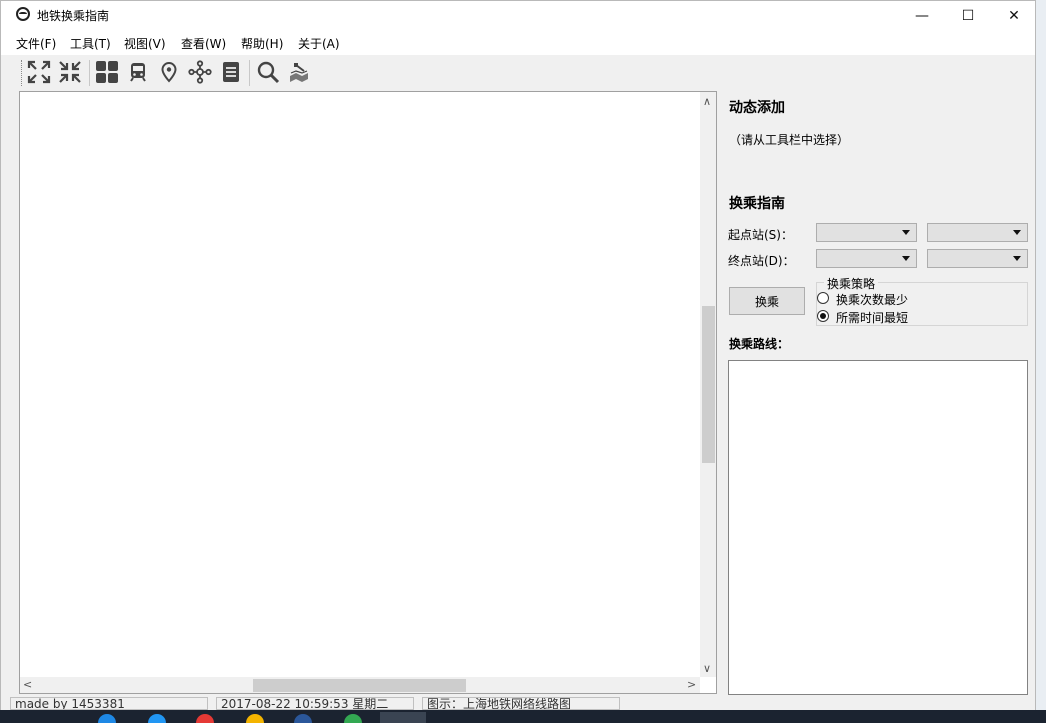 The image size is (1046, 723). Describe the element at coordinates (708, 384) in the screenshot. I see `vertical-scroll-thumb` at that location.